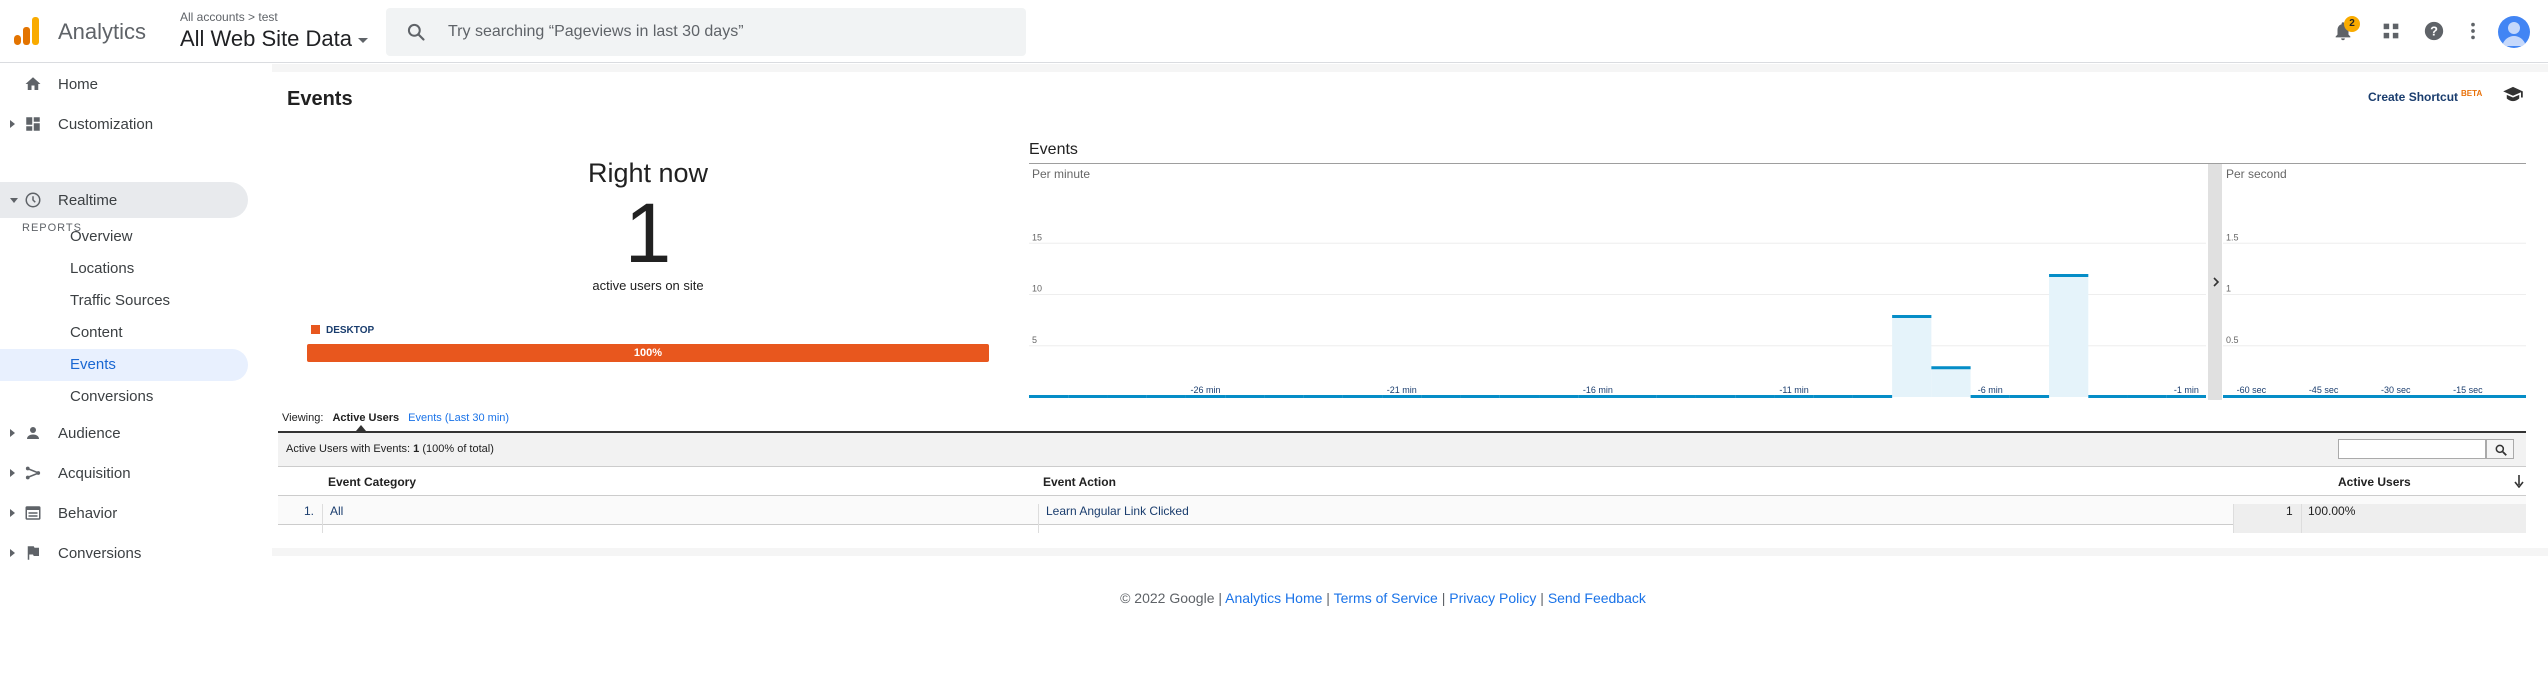 The width and height of the screenshot is (2548, 677). I want to click on create-shortcut-label: Create Shortcut, so click(2413, 97).